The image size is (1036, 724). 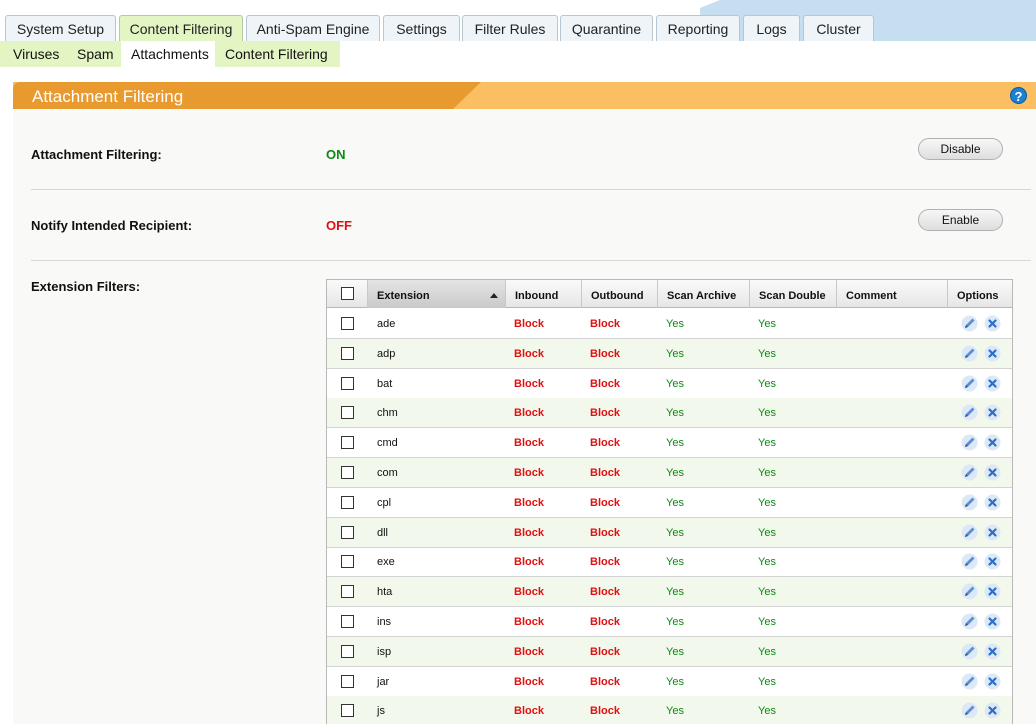 What do you see at coordinates (891, 294) in the screenshot?
I see `column-comment: Comment` at bounding box center [891, 294].